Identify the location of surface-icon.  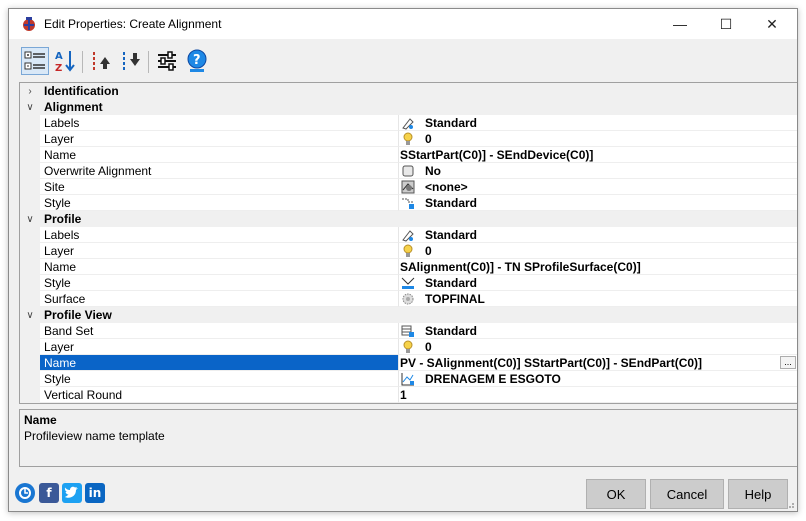
(408, 299).